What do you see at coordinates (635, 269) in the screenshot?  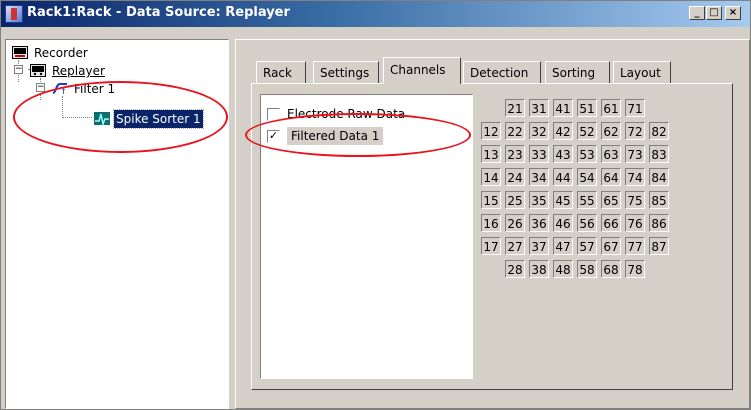 I see `electrode-cell: 78` at bounding box center [635, 269].